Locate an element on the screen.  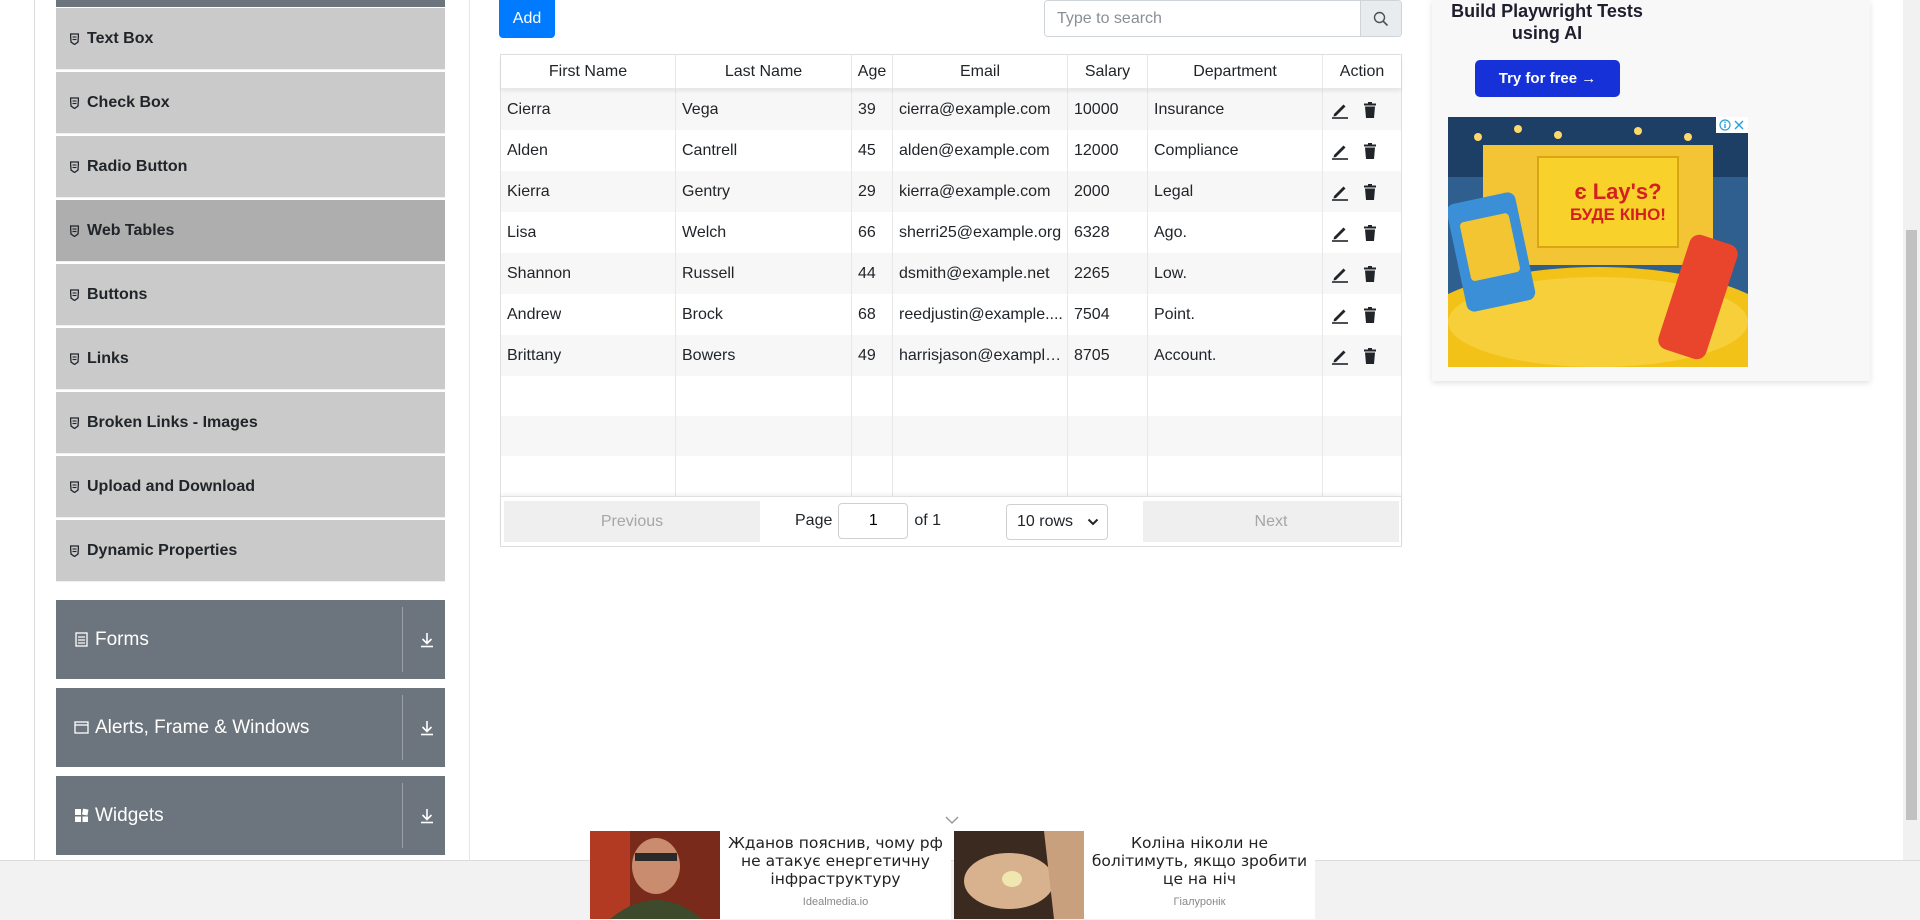
table-cell: 6328 is located at coordinates (1108, 232).